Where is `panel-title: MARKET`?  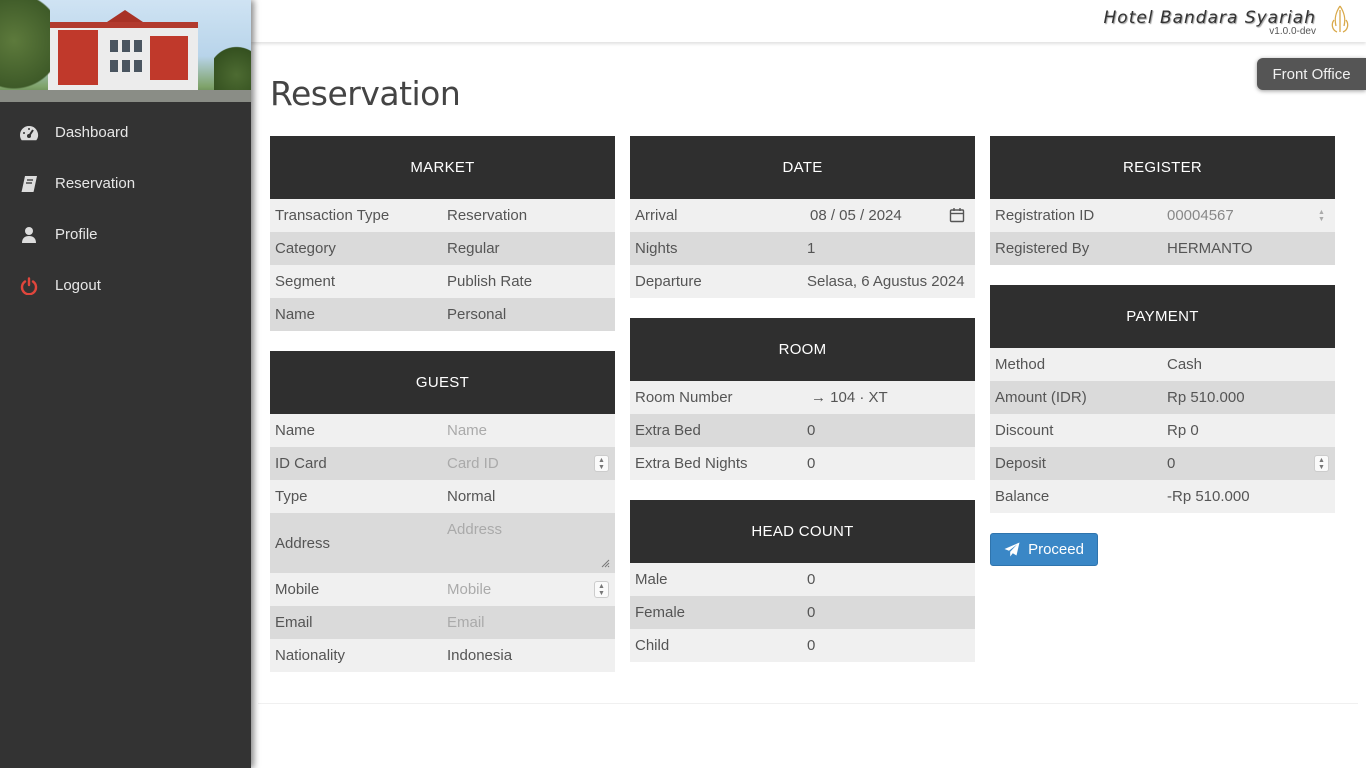
panel-title: MARKET is located at coordinates (442, 167).